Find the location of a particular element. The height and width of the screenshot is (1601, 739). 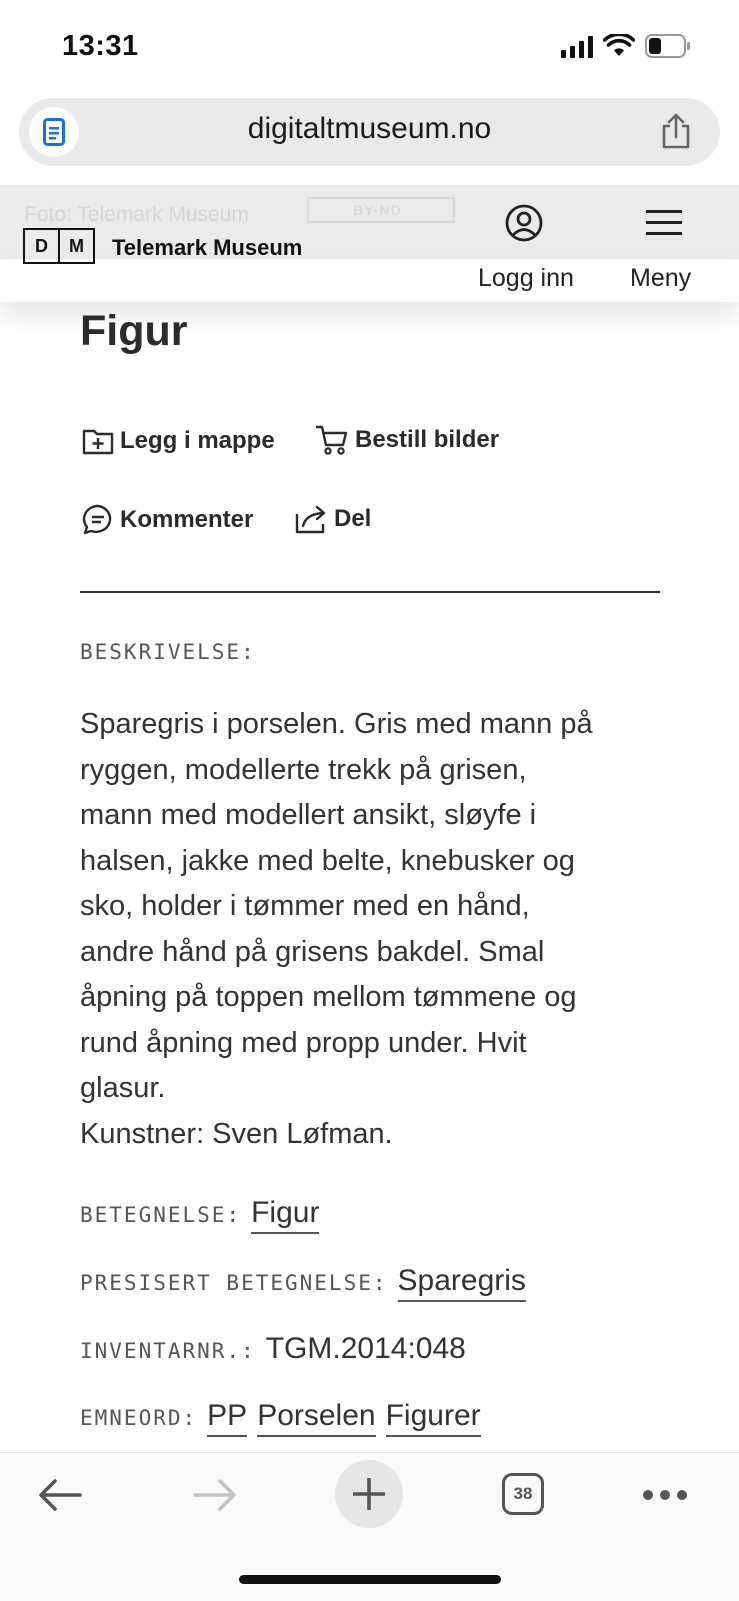

description-line: andre hånd på grisens bakdel. Smal is located at coordinates (312, 951).